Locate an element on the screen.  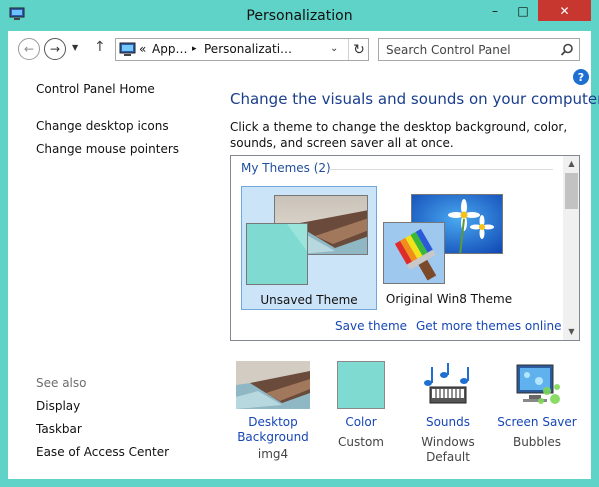
ease-of-access-link: Ease of Access Center is located at coordinates (102, 452).